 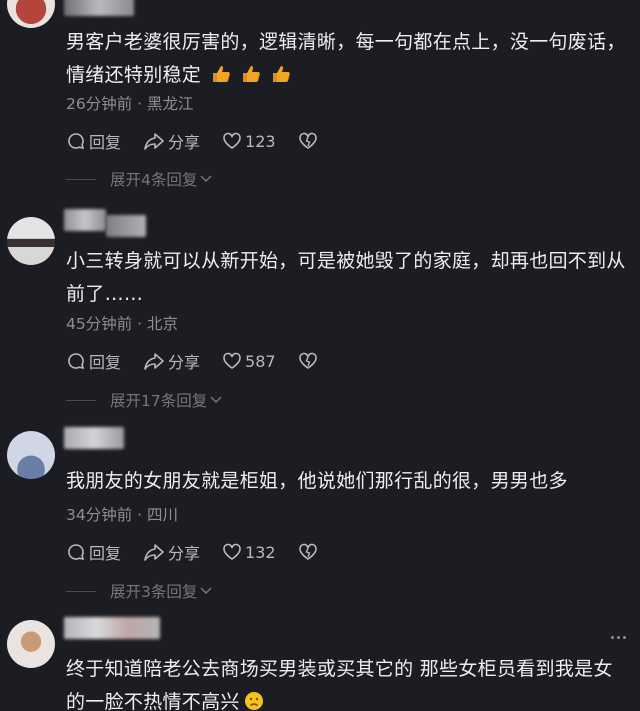 I want to click on more-options-icon, so click(x=617, y=637).